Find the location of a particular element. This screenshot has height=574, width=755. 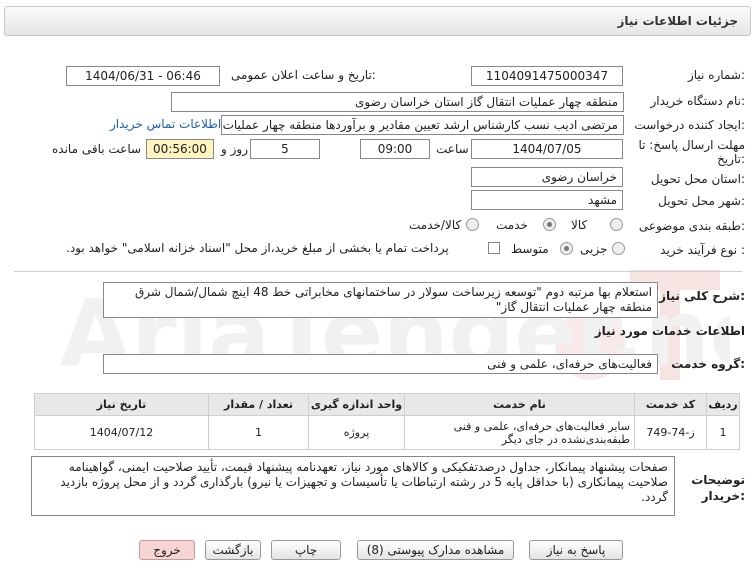

category-label: طبقه بندی موضوعی: is located at coordinates (691, 226).